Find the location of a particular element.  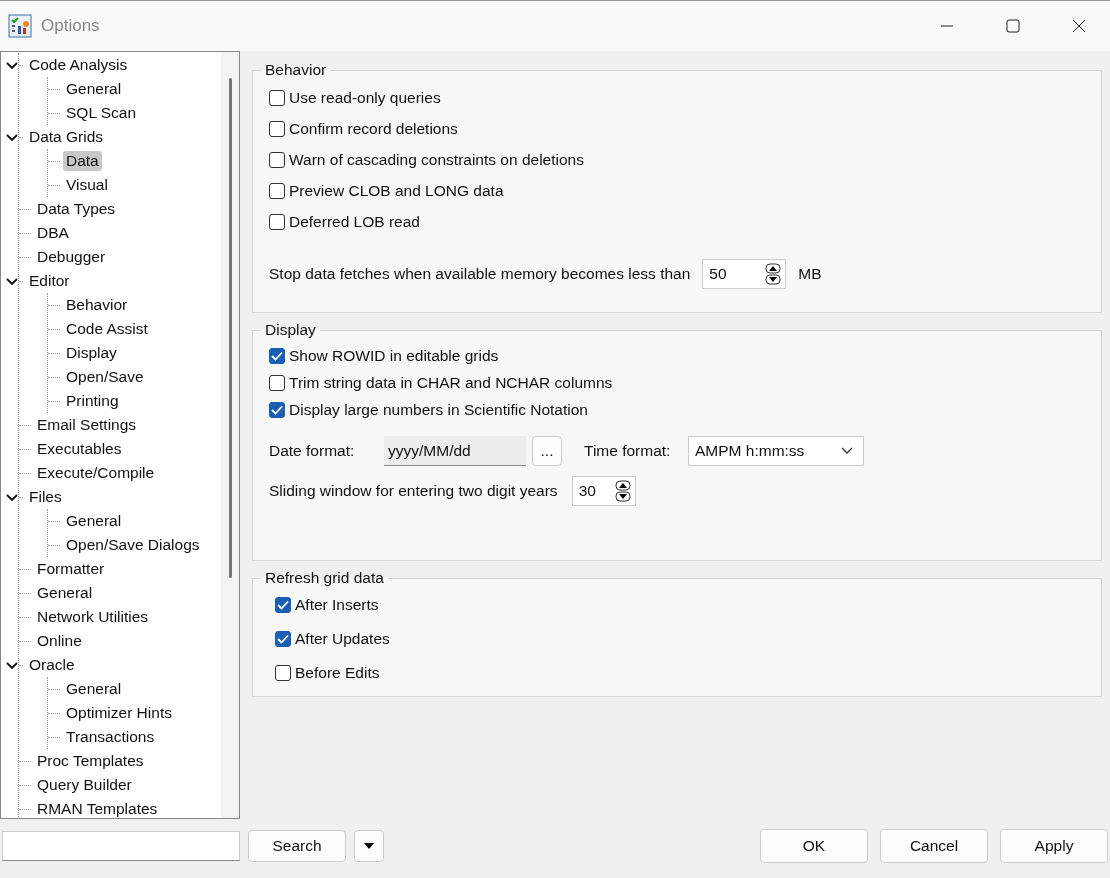

number-spinner: 30 is located at coordinates (603, 491).